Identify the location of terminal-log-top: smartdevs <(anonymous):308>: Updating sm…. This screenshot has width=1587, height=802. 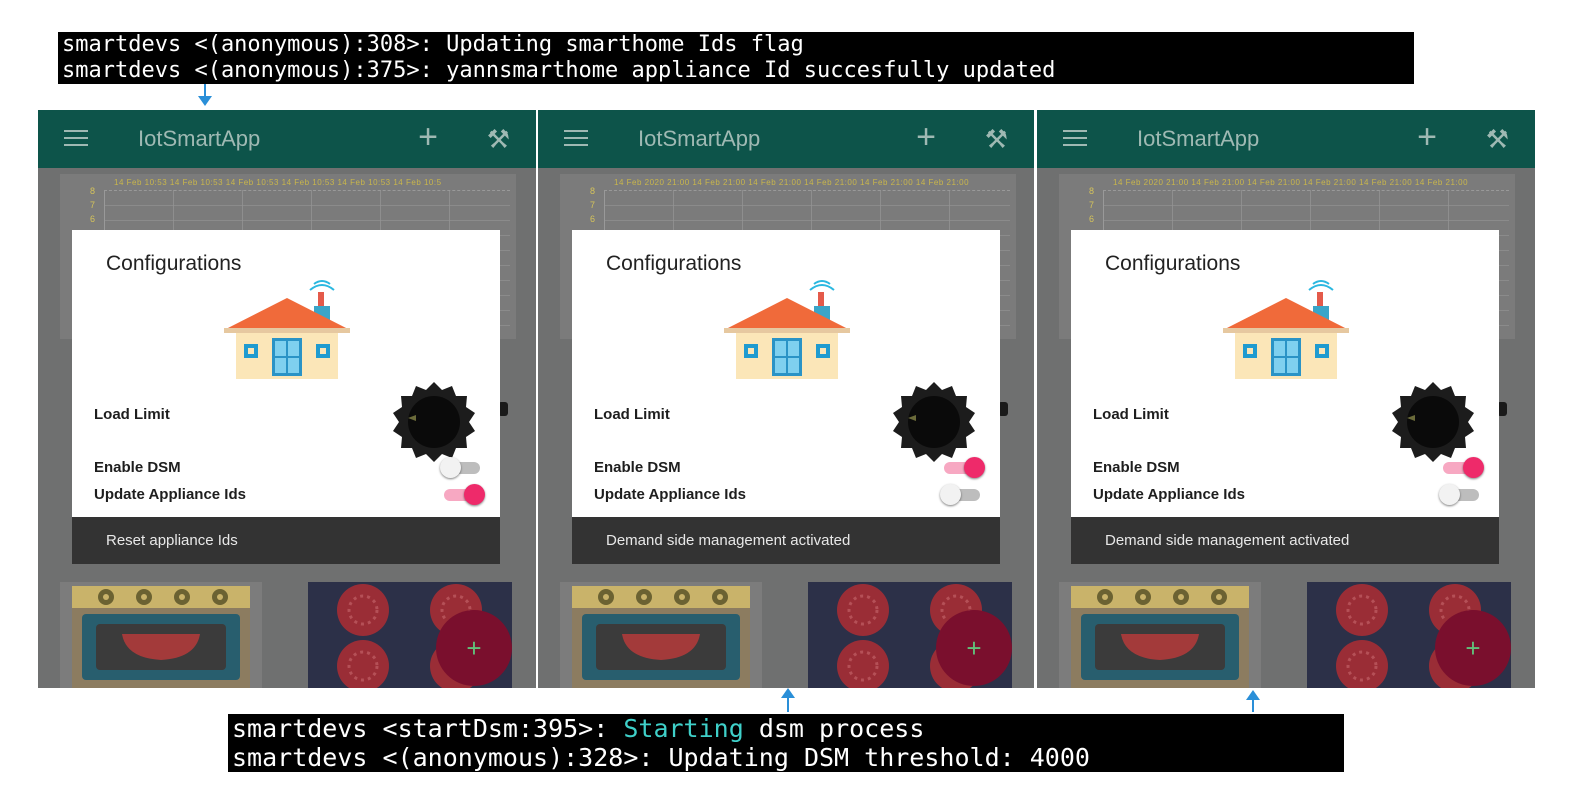
(736, 58).